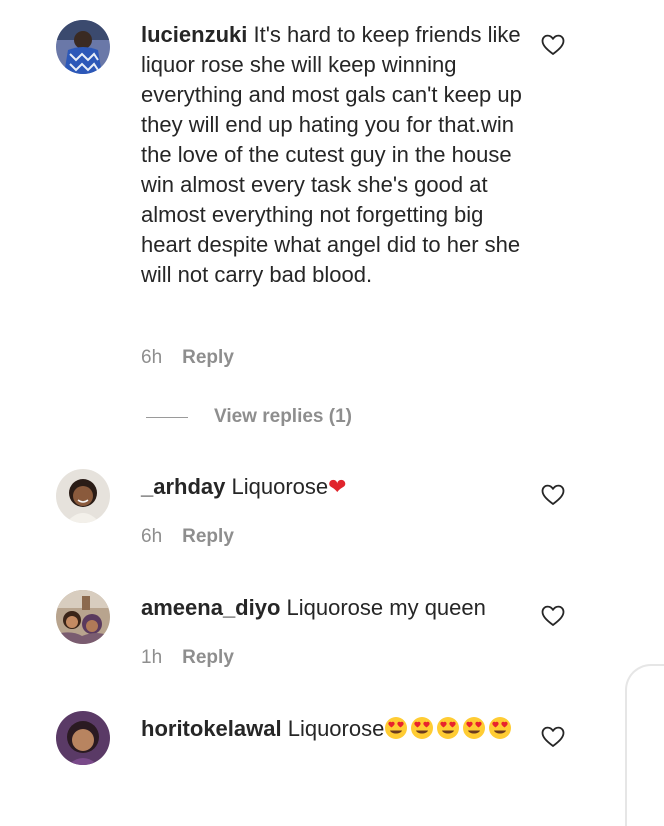  Describe the element at coordinates (167, 417) in the screenshot. I see `view-replies-divider` at that location.